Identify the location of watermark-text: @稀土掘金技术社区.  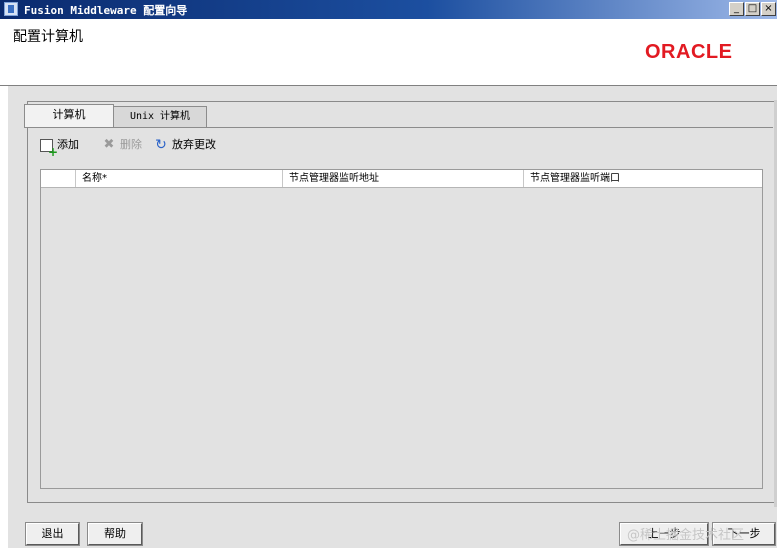
(686, 535).